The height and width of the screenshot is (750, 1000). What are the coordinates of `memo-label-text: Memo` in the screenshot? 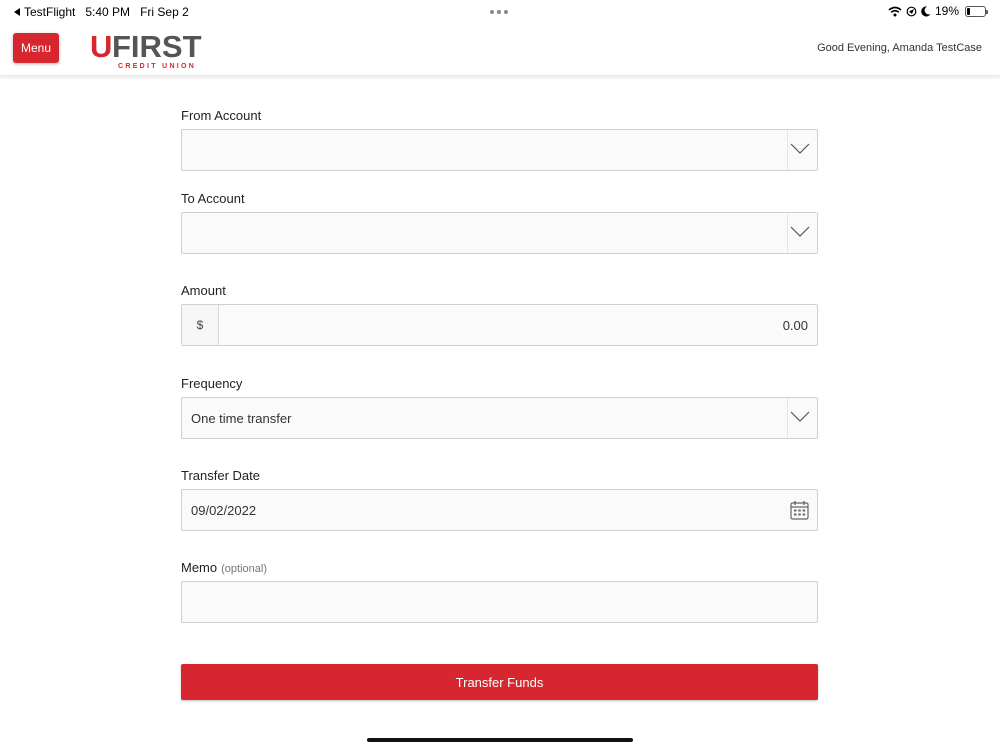 It's located at (199, 567).